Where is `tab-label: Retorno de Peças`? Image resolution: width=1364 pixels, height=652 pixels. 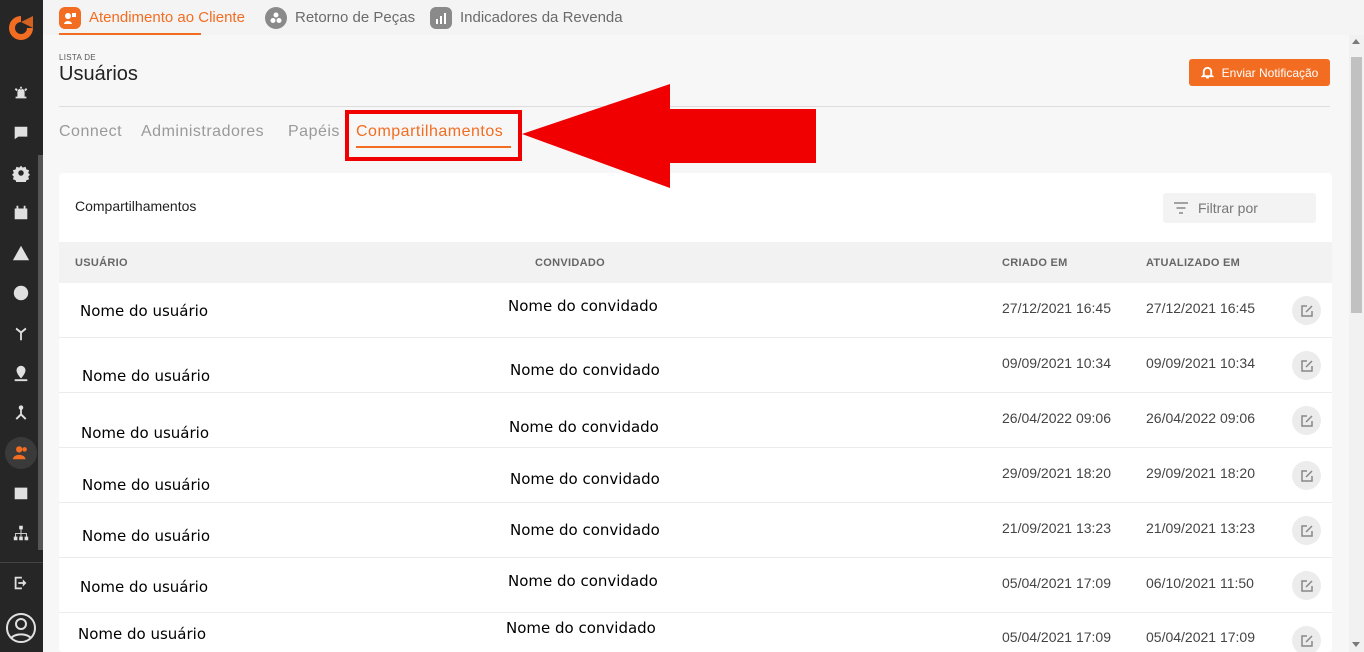
tab-label: Retorno de Peças is located at coordinates (355, 17).